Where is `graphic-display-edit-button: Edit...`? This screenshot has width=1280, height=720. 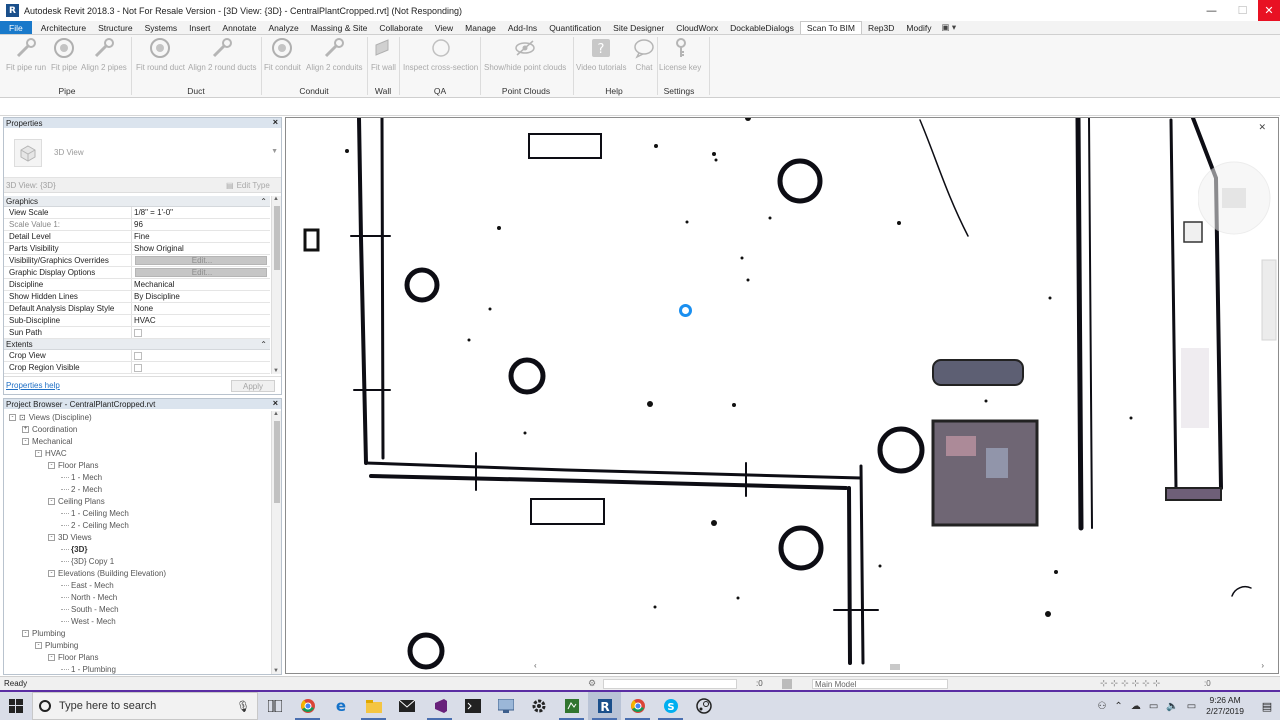 graphic-display-edit-button: Edit... is located at coordinates (201, 272).